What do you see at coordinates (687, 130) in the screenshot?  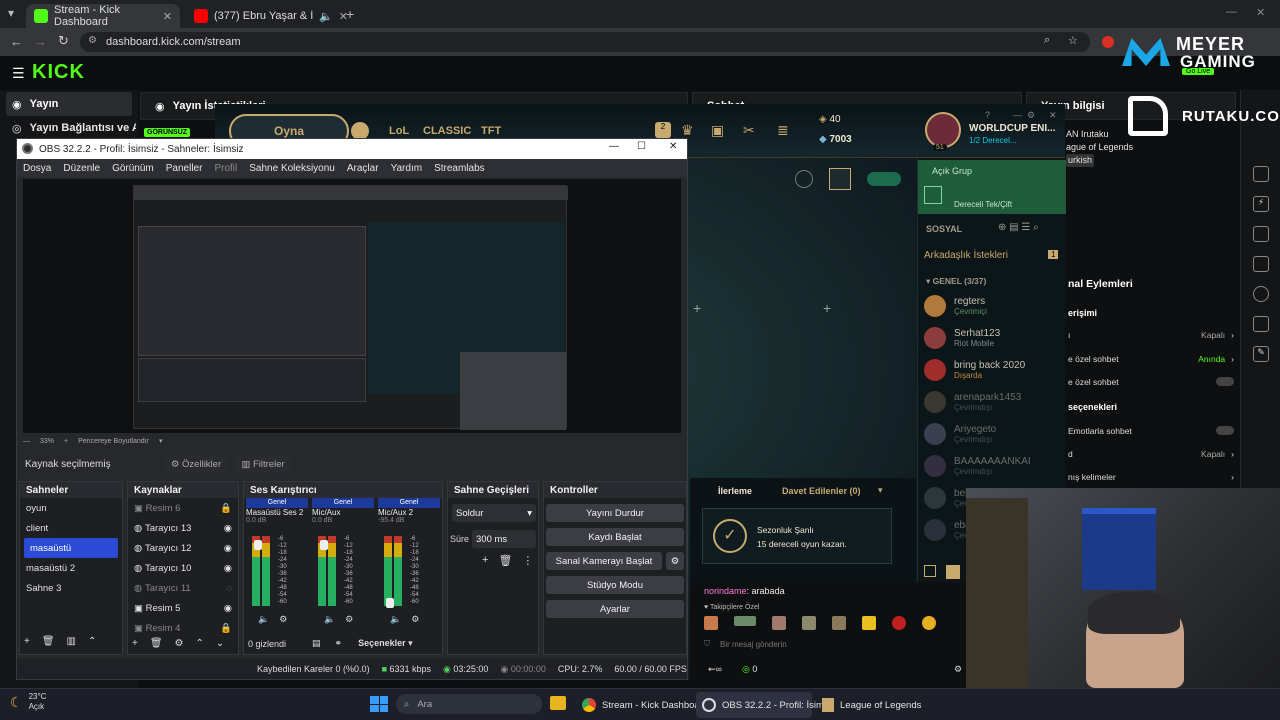 I see `crown-icon: ♛` at bounding box center [687, 130].